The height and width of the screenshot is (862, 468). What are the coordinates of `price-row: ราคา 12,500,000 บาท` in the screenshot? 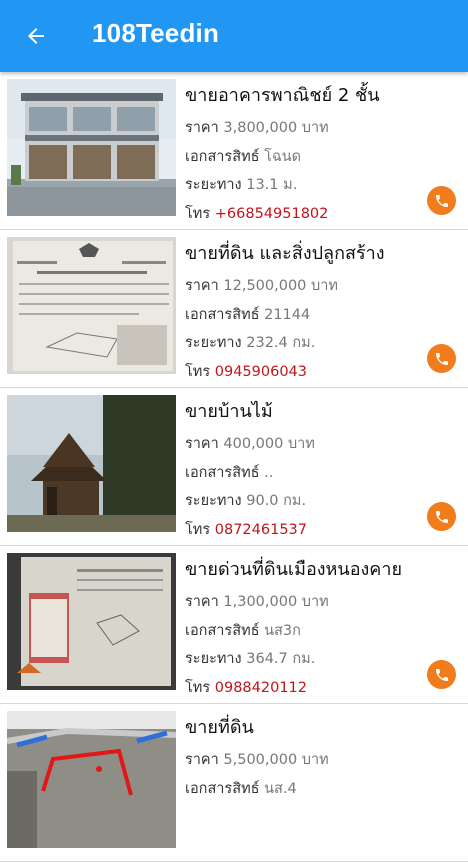 It's located at (321, 286).